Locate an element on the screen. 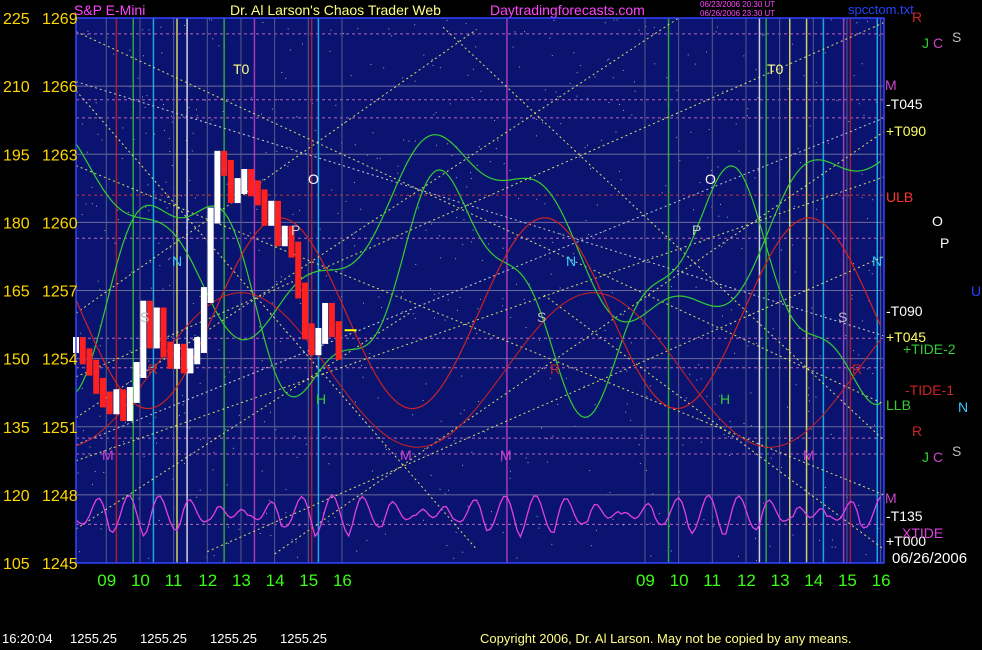 Image resolution: width=982 pixels, height=650 pixels. x-axis-hour-label: 16 is located at coordinates (881, 580).